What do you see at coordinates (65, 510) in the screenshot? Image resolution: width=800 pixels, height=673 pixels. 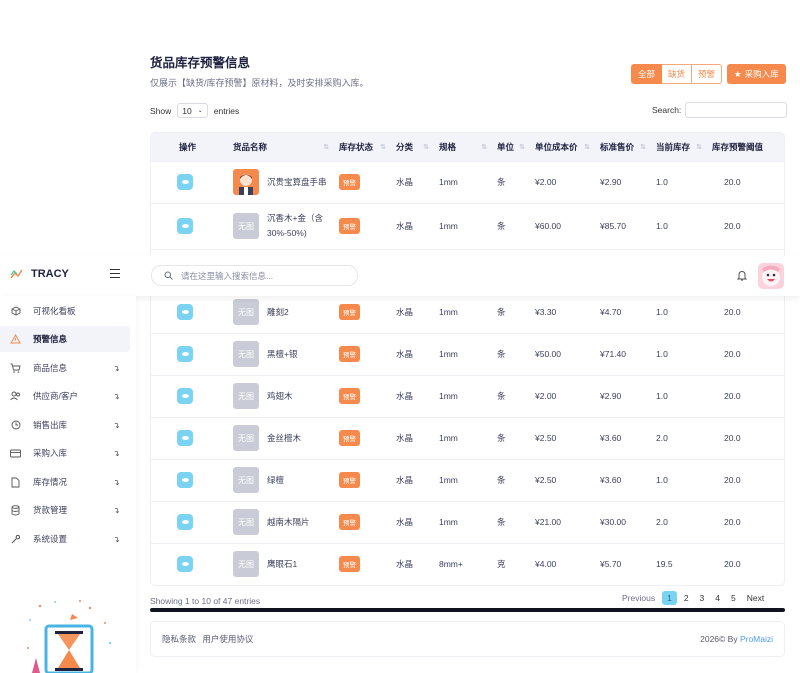 I see `sidebar-item-payments: 货款管理 ↴` at bounding box center [65, 510].